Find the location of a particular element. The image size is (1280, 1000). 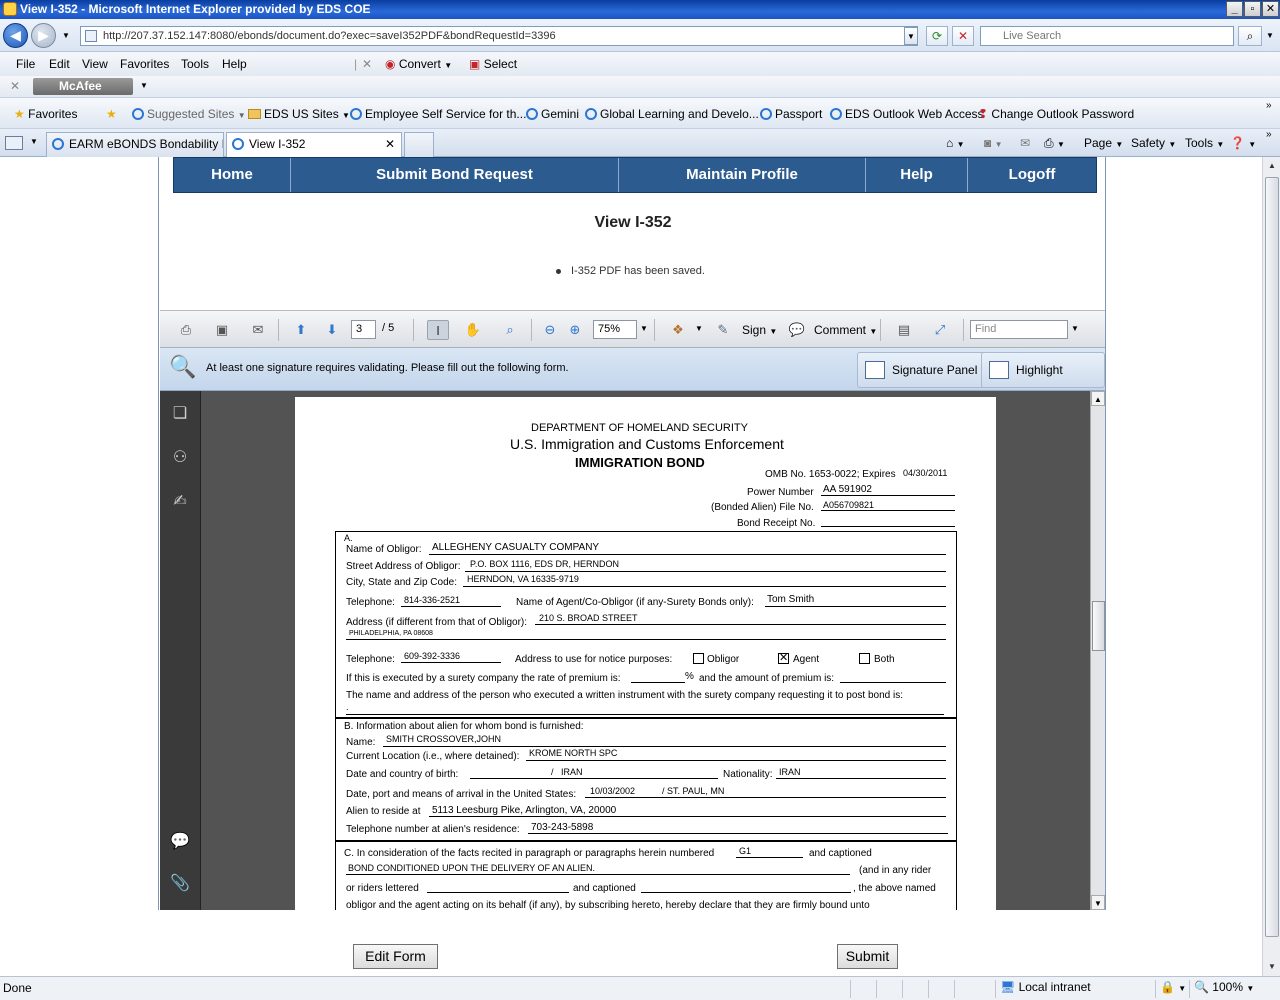

fav-outlook-web-access: EDS Outlook Web Access is located at coordinates (907, 114).